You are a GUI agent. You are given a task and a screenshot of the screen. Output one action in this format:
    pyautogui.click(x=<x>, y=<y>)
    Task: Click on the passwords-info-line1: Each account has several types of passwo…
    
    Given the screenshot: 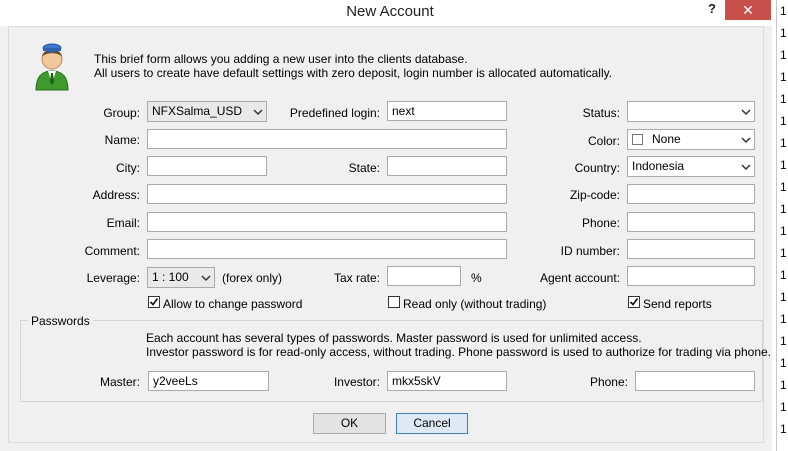 What is the action you would take?
    pyautogui.click(x=394, y=338)
    